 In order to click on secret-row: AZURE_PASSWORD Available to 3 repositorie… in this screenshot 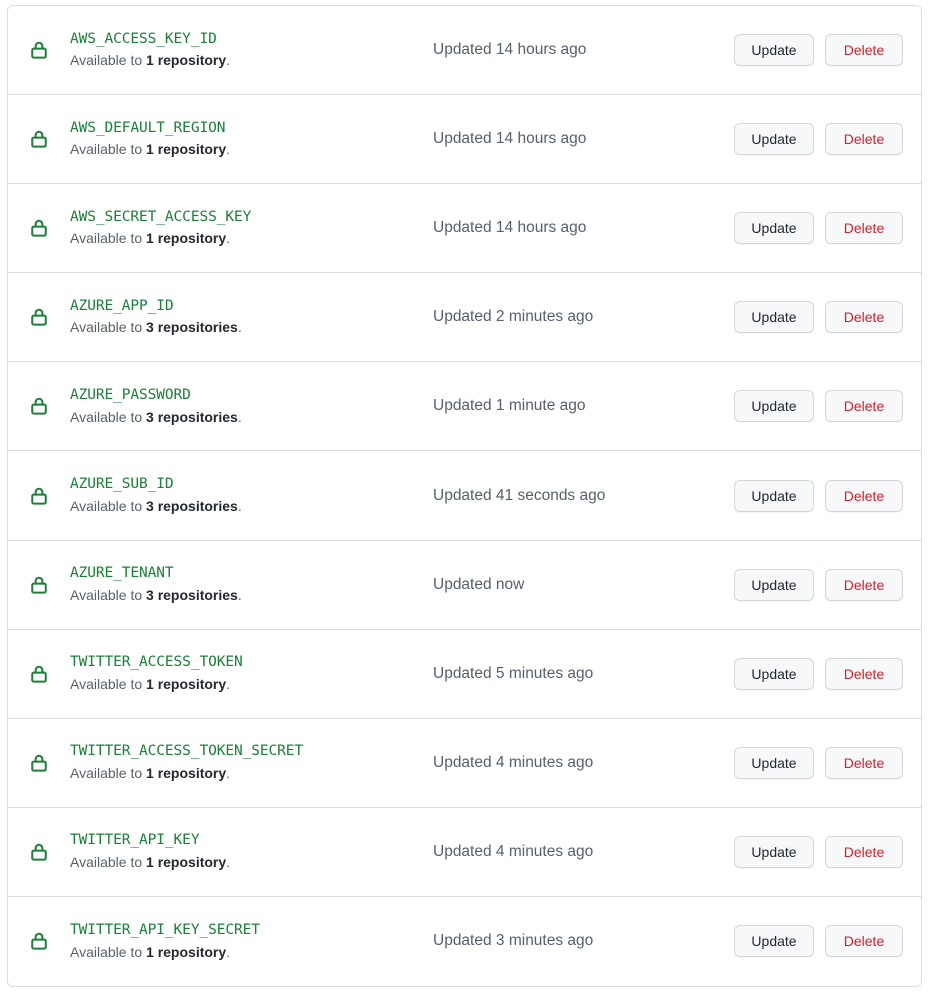, I will do `click(464, 407)`.